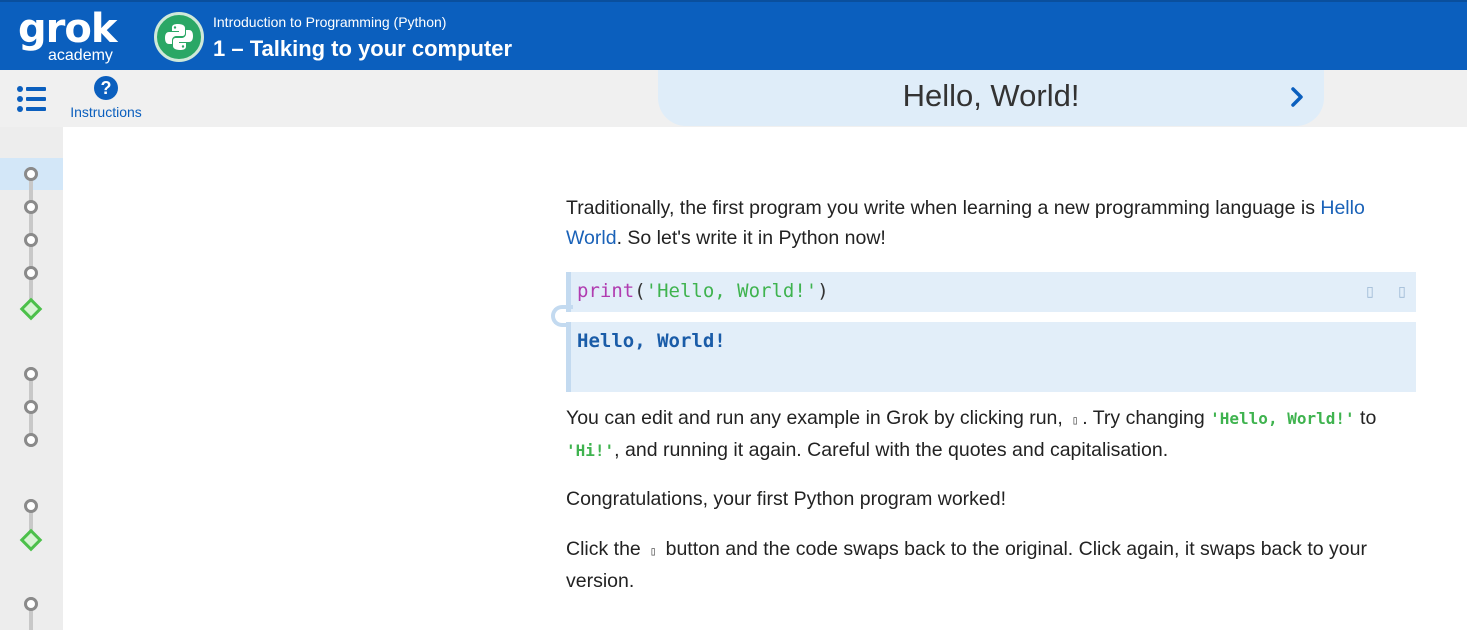 The height and width of the screenshot is (630, 1467). I want to click on code-paren: (, so click(640, 291).